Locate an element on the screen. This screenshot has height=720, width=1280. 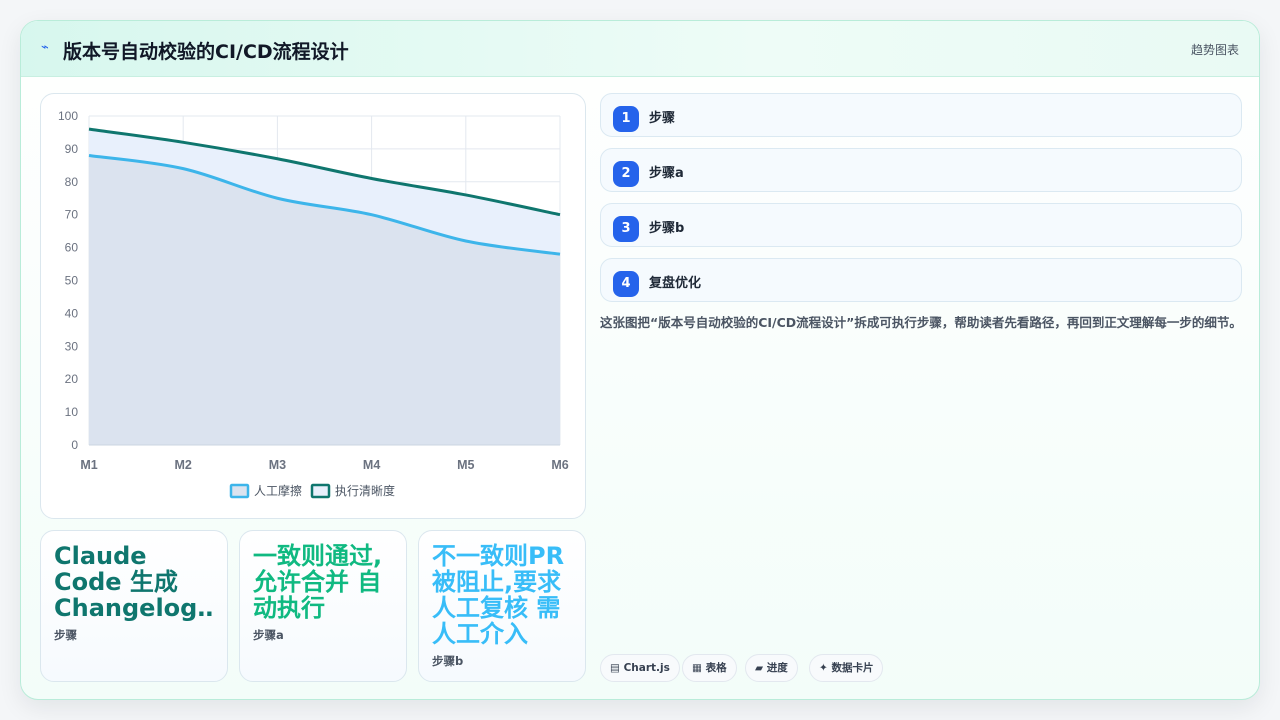
metric-tile: 不一致则PR被阻止,要求人工复核 需人工介入 步骤b is located at coordinates (502, 606).